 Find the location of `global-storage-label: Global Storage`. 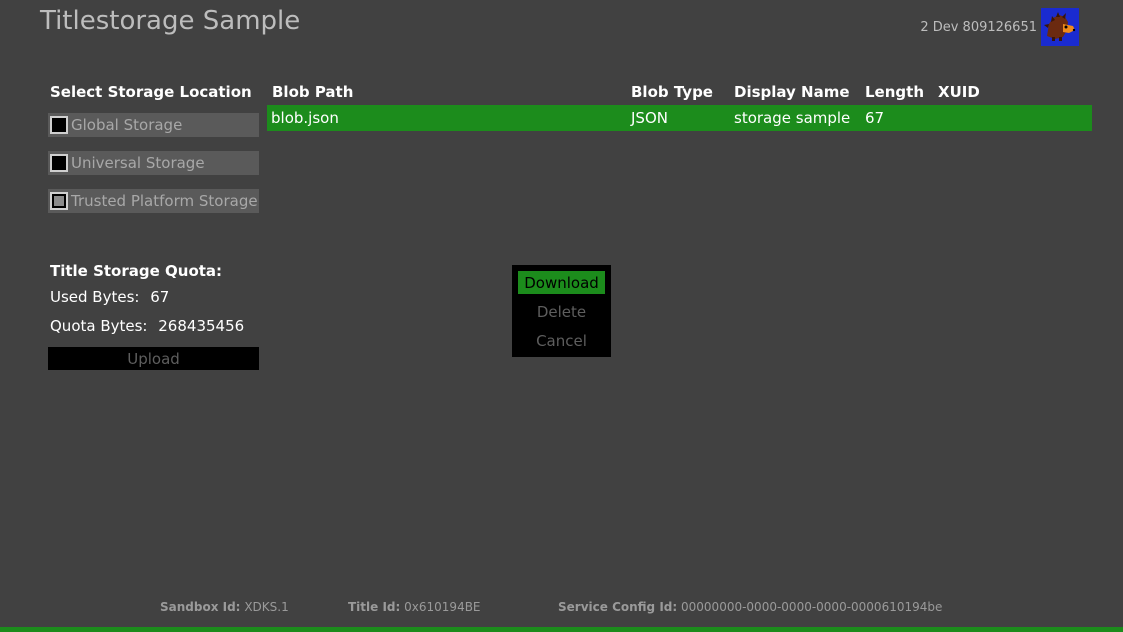

global-storage-label: Global Storage is located at coordinates (127, 125).